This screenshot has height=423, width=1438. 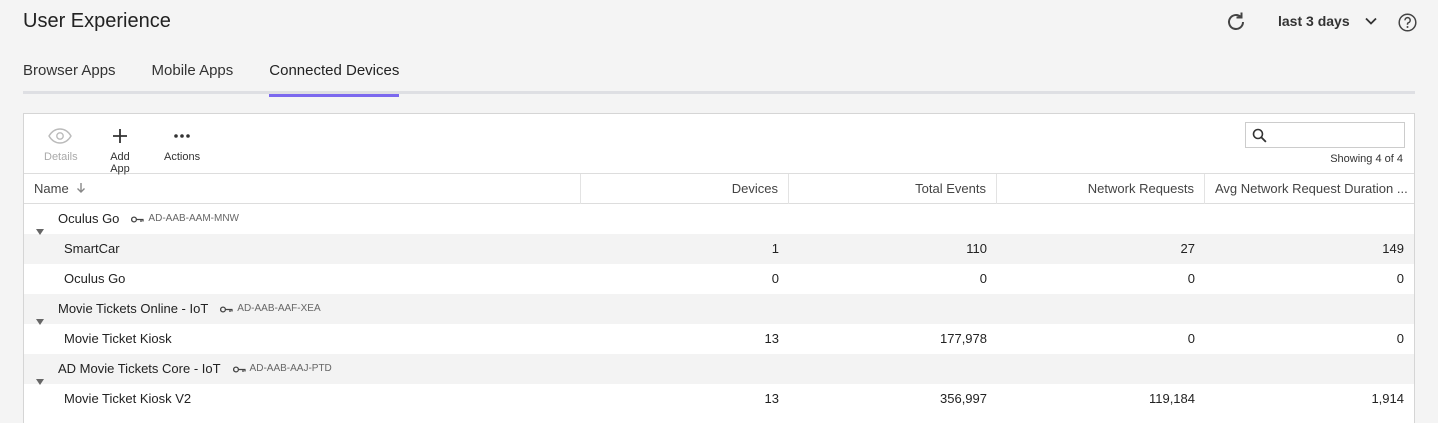 What do you see at coordinates (61, 157) in the screenshot?
I see `details-label: Details` at bounding box center [61, 157].